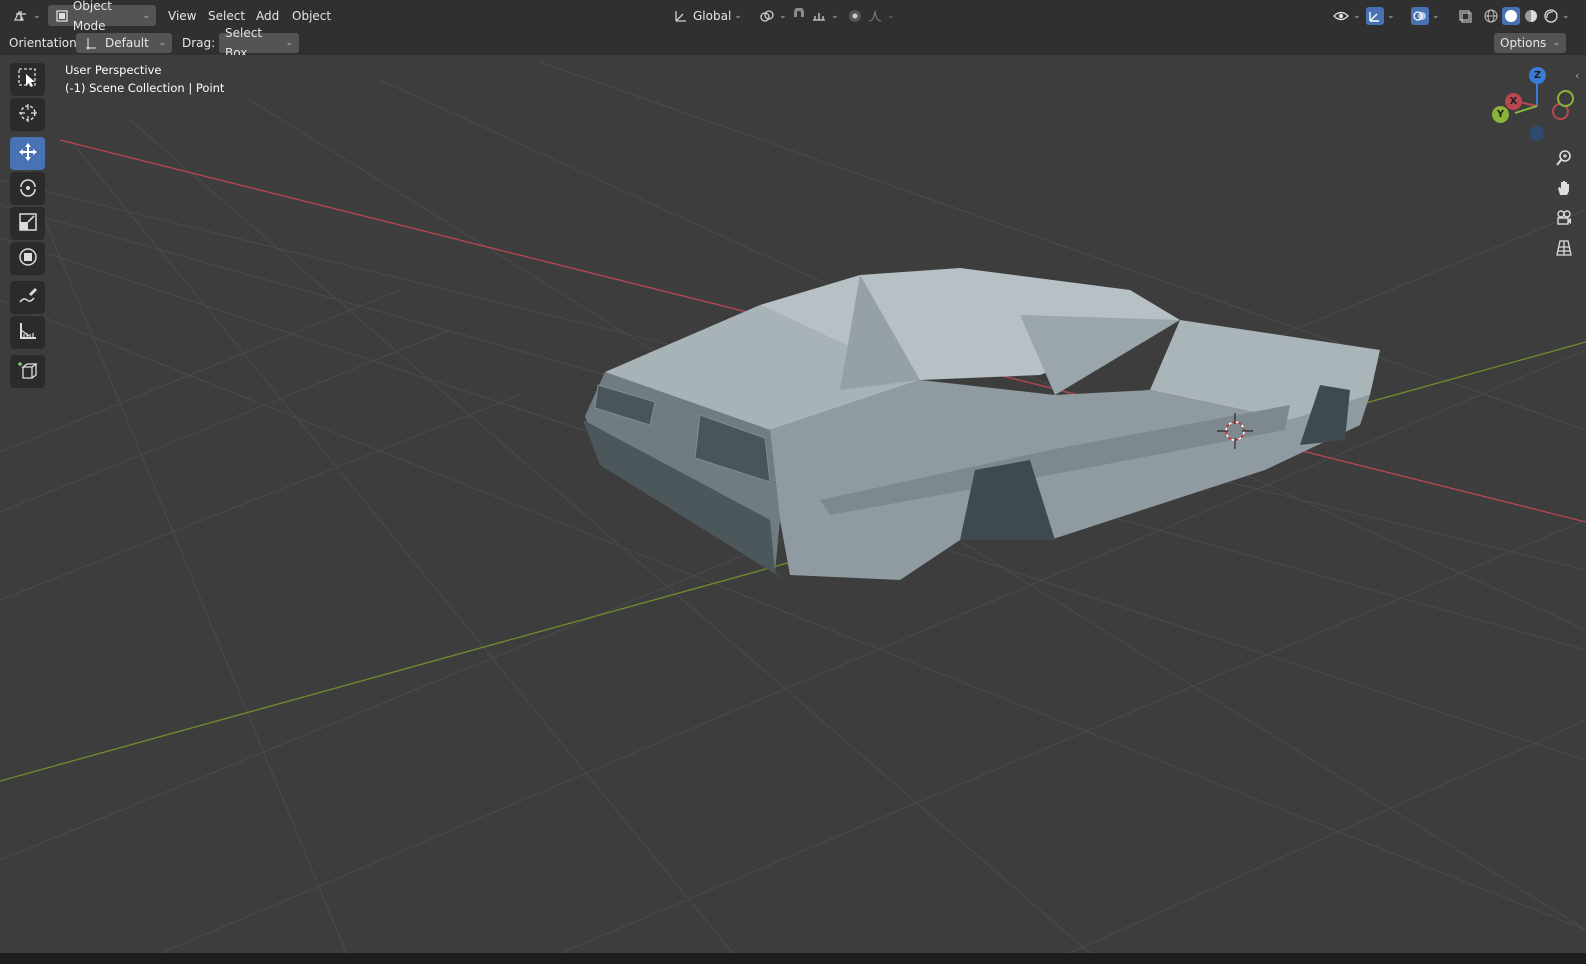 The image size is (1586, 964). What do you see at coordinates (1523, 43) in the screenshot?
I see `options-label: Options` at bounding box center [1523, 43].